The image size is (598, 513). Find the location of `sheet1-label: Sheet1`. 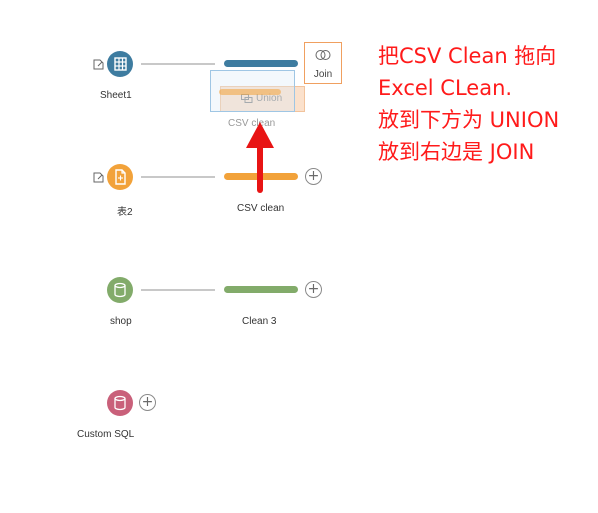

sheet1-label: Sheet1 is located at coordinates (116, 95).